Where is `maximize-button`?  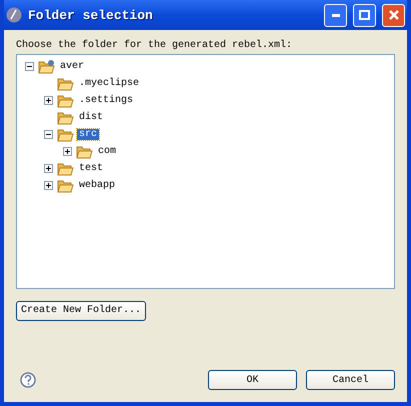
maximize-button is located at coordinates (364, 15).